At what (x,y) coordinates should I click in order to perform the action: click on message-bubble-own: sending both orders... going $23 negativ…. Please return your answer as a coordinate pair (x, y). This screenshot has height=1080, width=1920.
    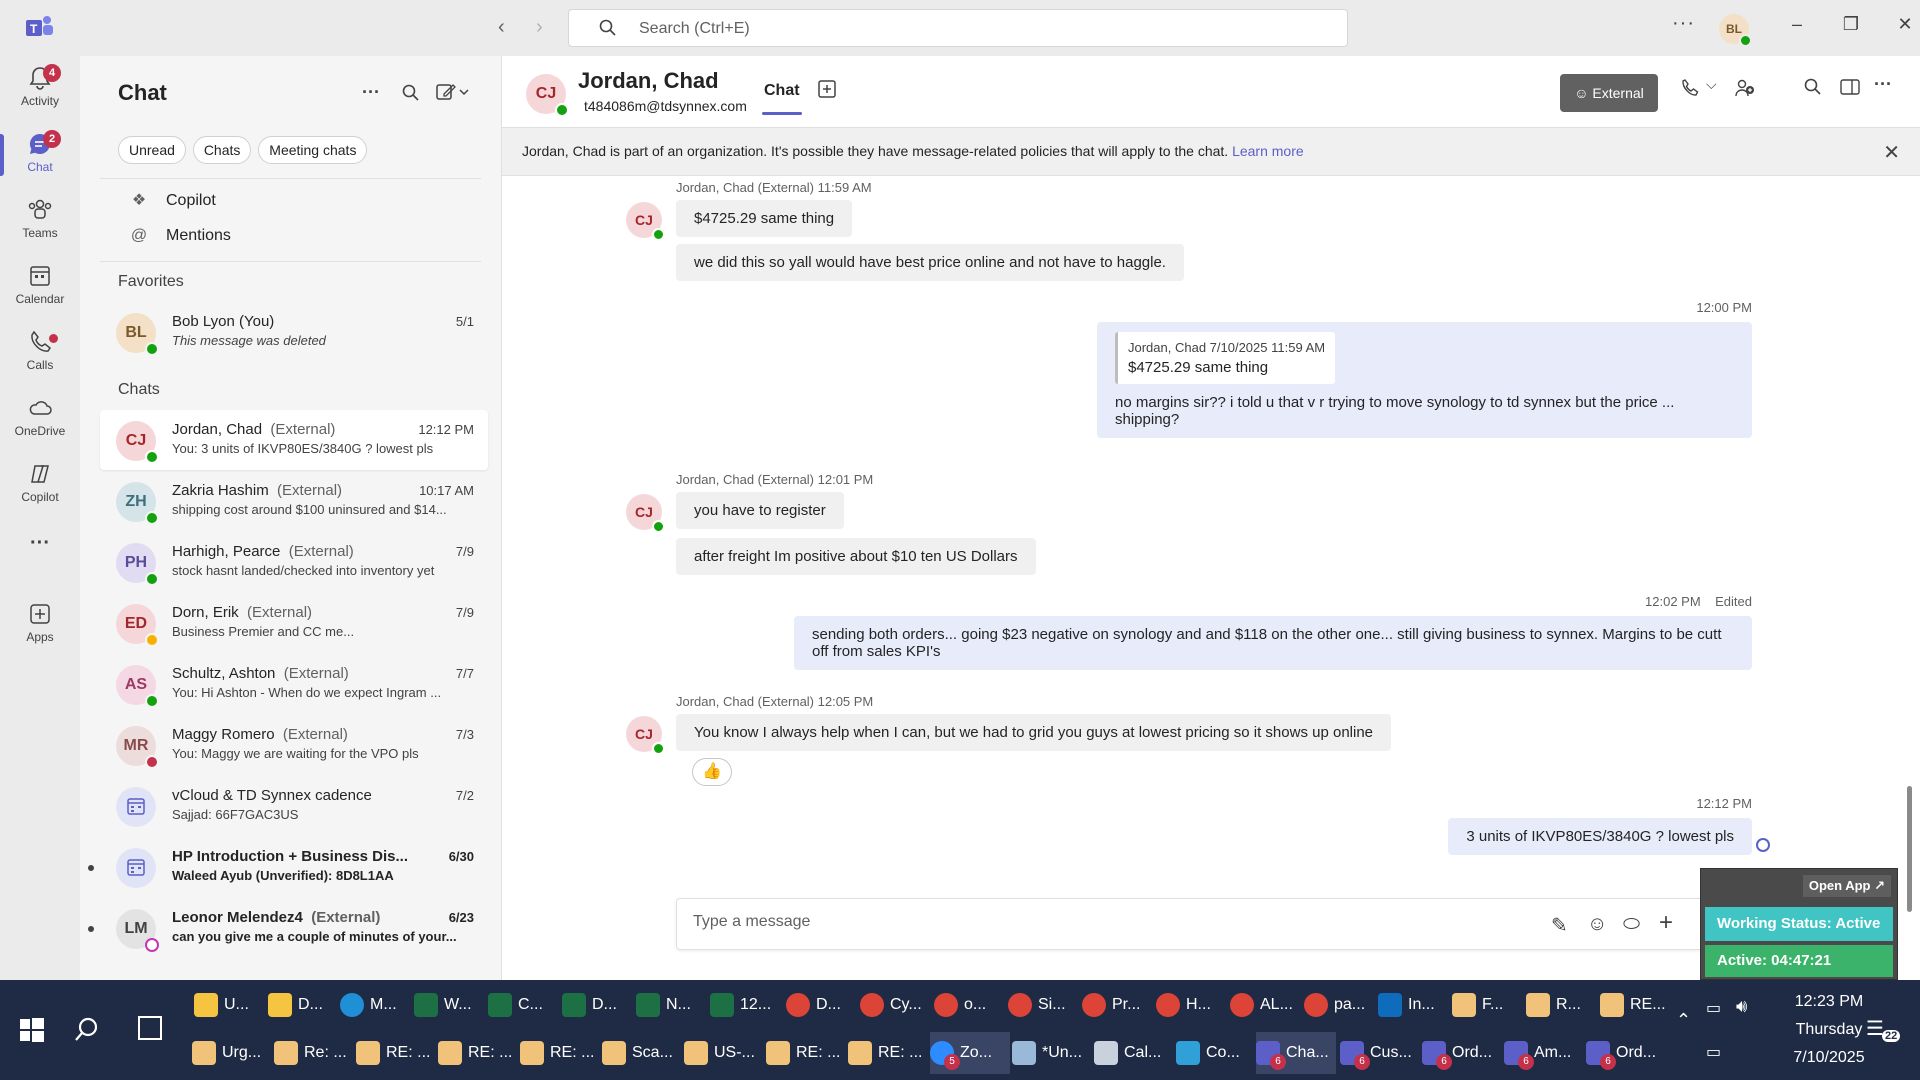
    Looking at the image, I should click on (1273, 643).